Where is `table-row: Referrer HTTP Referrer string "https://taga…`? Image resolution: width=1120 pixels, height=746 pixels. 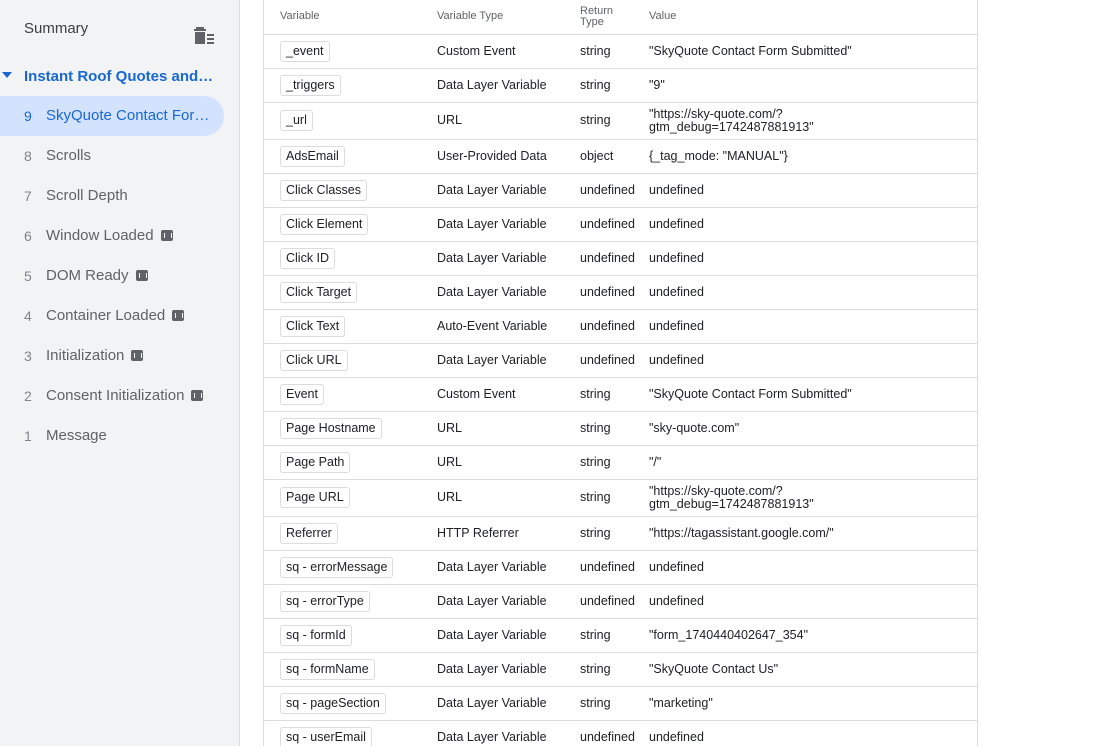 table-row: Referrer HTTP Referrer string "https://taga… is located at coordinates (620, 533).